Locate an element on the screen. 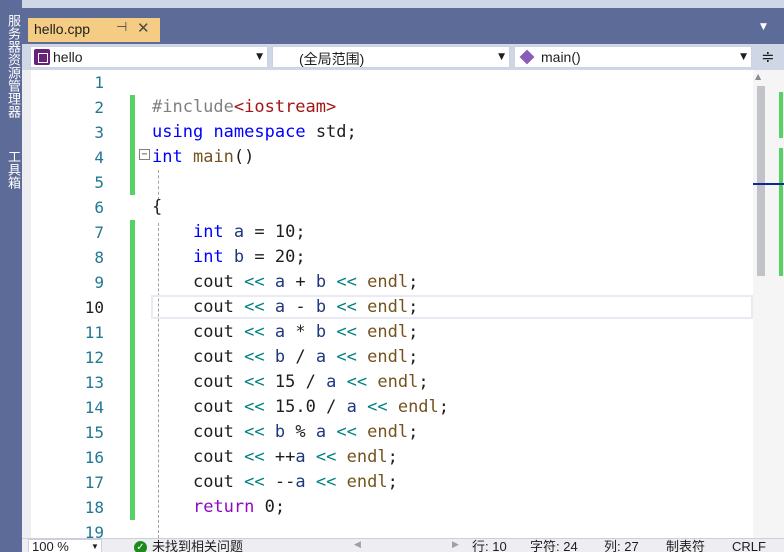  vertical-scrollbar: ▲ is located at coordinates (768, 304).